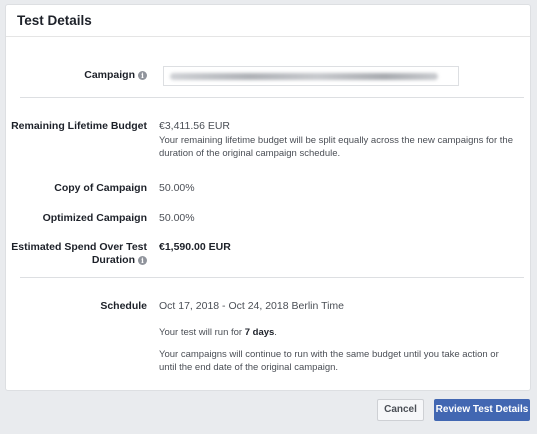 The image size is (537, 434). I want to click on campaign-label: Campaign i, so click(115, 75).